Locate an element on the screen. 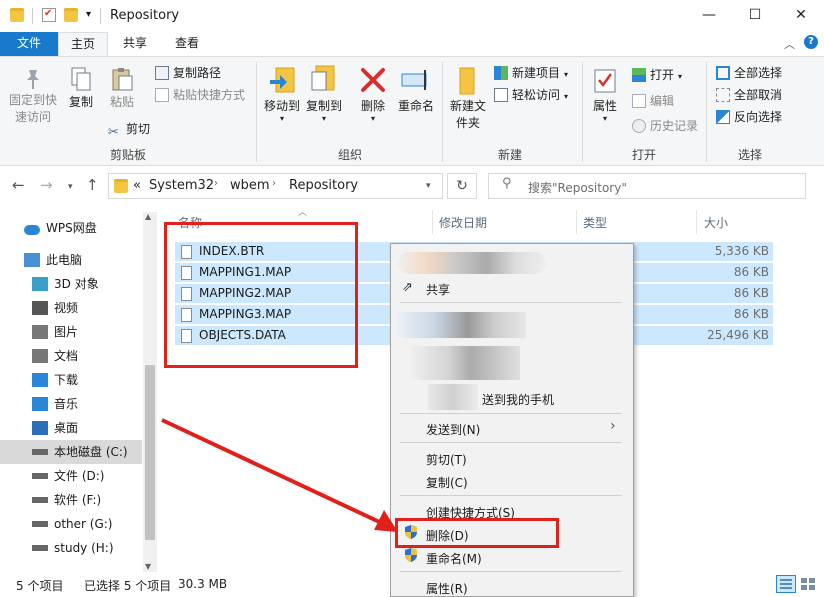  help-icon: ? is located at coordinates (811, 42).